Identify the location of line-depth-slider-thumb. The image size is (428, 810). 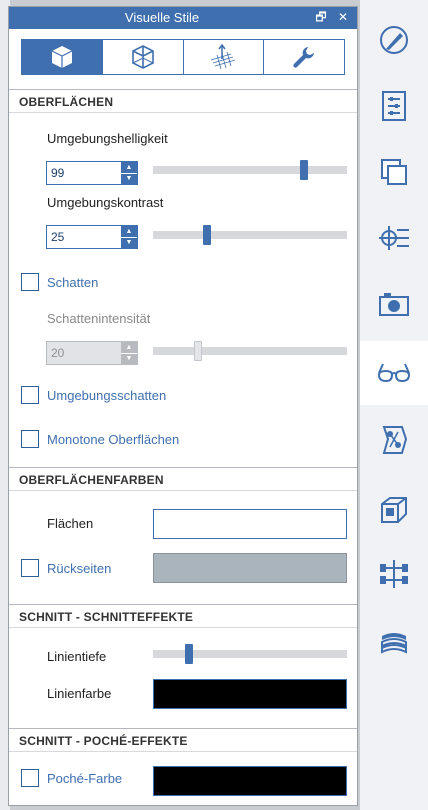
(189, 654).